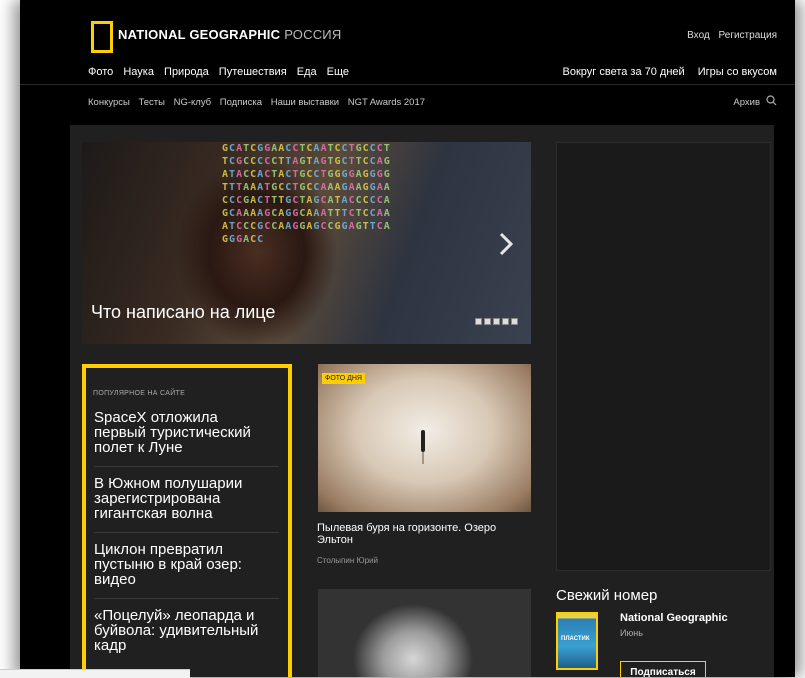 The image size is (805, 678). I want to click on nav-item-travel: Путешествия, so click(253, 72).